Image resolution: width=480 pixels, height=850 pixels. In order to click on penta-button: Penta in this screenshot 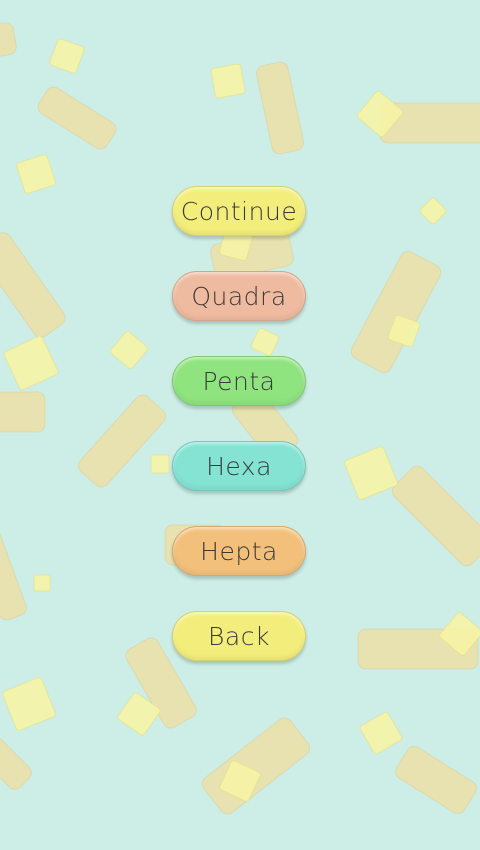, I will do `click(239, 381)`.